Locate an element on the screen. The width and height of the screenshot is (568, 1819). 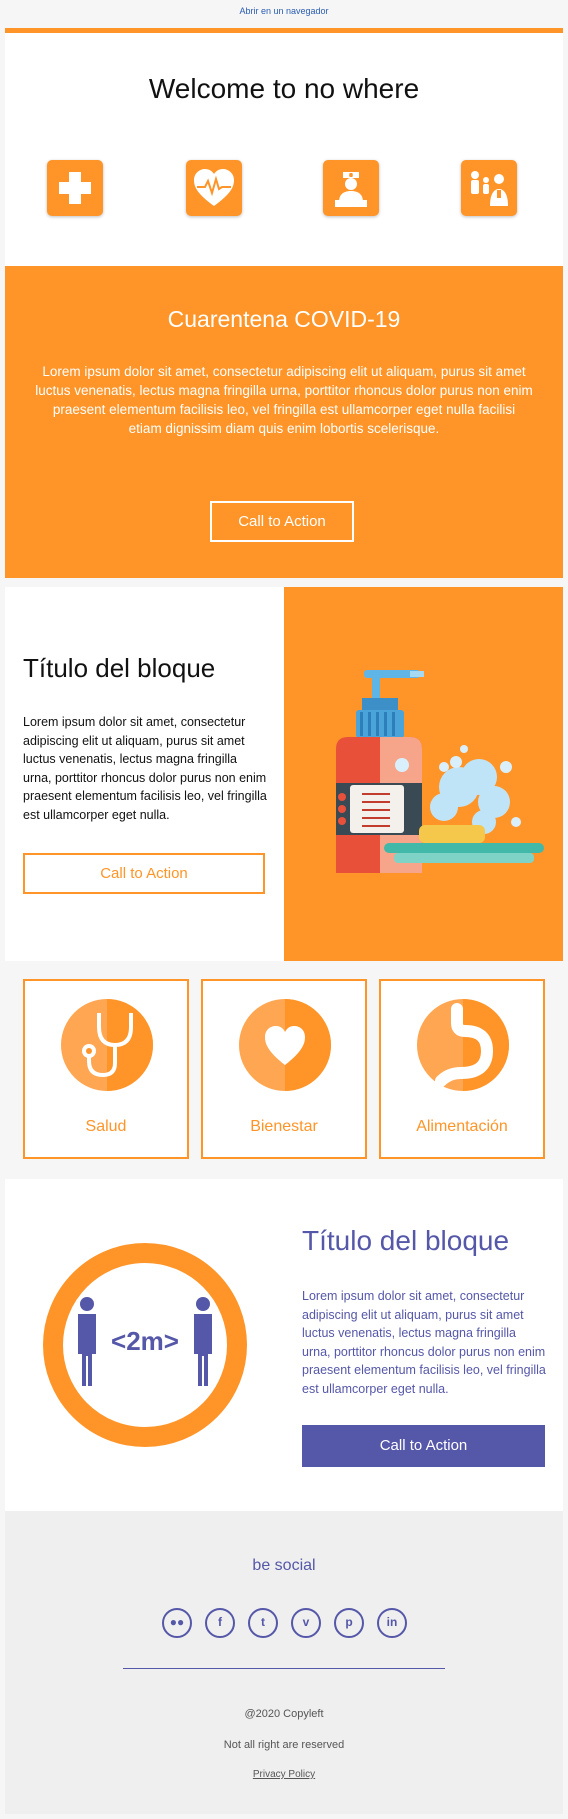
covid-title: Cuarentena COVID-19 is located at coordinates (284, 319).